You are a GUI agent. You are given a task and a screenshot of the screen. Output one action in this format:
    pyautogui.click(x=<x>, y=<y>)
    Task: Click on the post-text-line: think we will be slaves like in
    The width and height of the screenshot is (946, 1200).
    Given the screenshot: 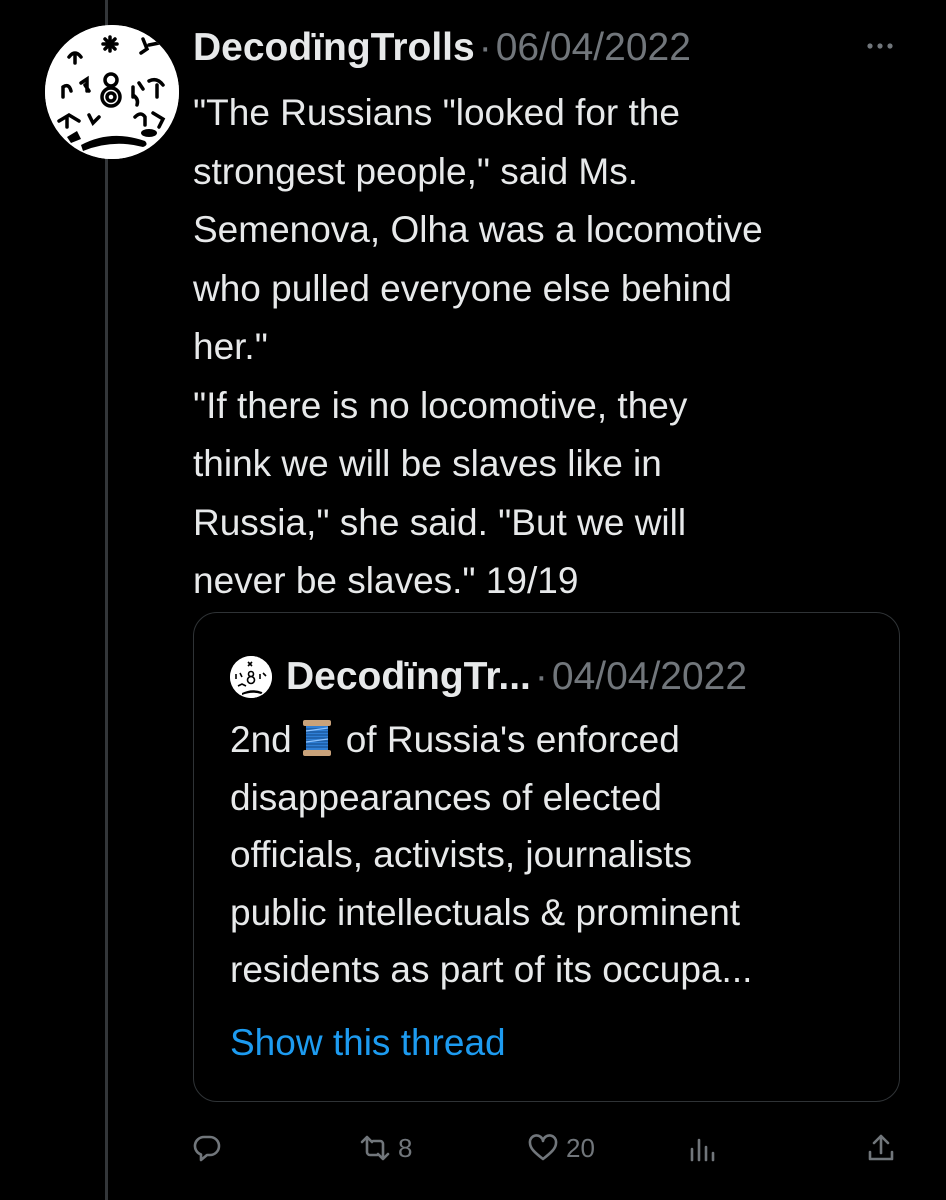 What is the action you would take?
    pyautogui.click(x=427, y=463)
    